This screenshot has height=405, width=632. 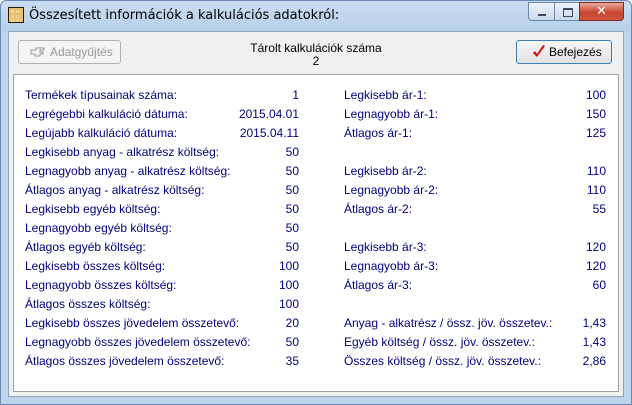 I want to click on finish-button: Befejezés, so click(x=564, y=52).